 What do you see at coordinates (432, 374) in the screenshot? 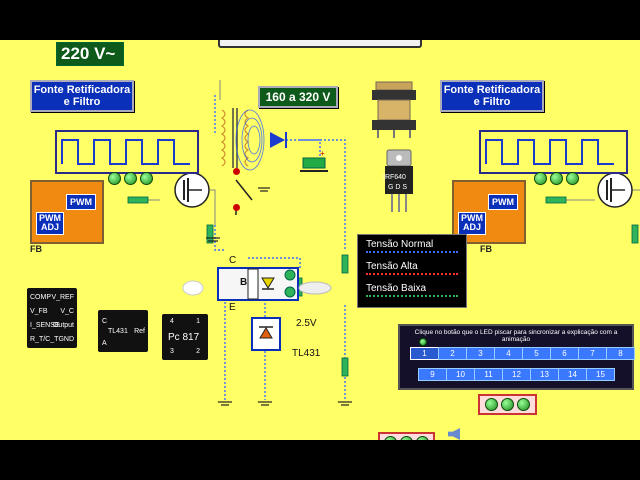
I see `step-button-9: 9` at bounding box center [432, 374].